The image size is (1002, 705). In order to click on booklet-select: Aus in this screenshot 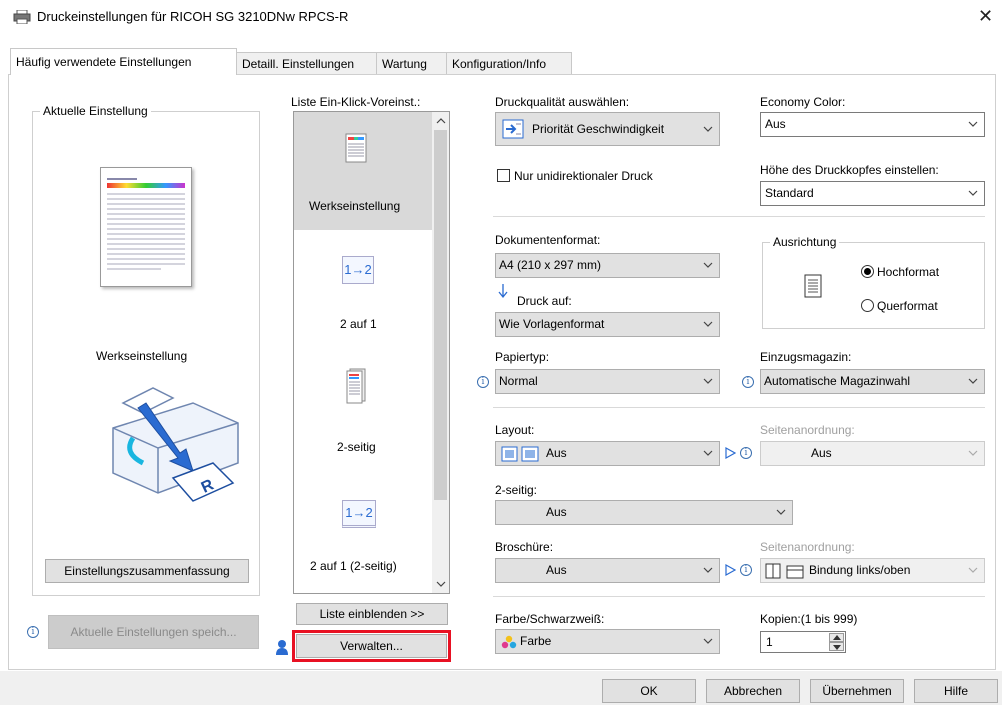, I will do `click(607, 570)`.